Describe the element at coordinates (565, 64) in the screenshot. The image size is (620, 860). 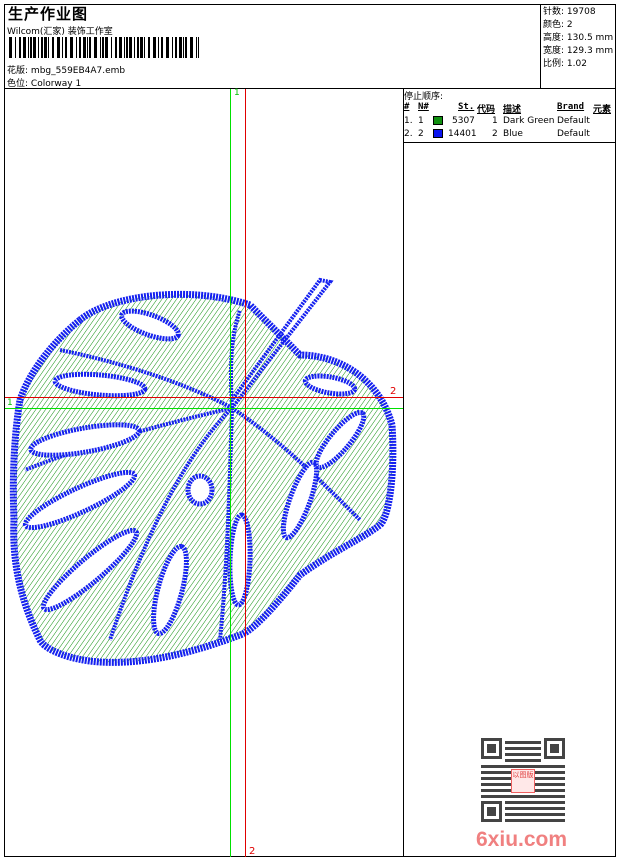
I see `stat-scale: 比例: 1.02` at that location.